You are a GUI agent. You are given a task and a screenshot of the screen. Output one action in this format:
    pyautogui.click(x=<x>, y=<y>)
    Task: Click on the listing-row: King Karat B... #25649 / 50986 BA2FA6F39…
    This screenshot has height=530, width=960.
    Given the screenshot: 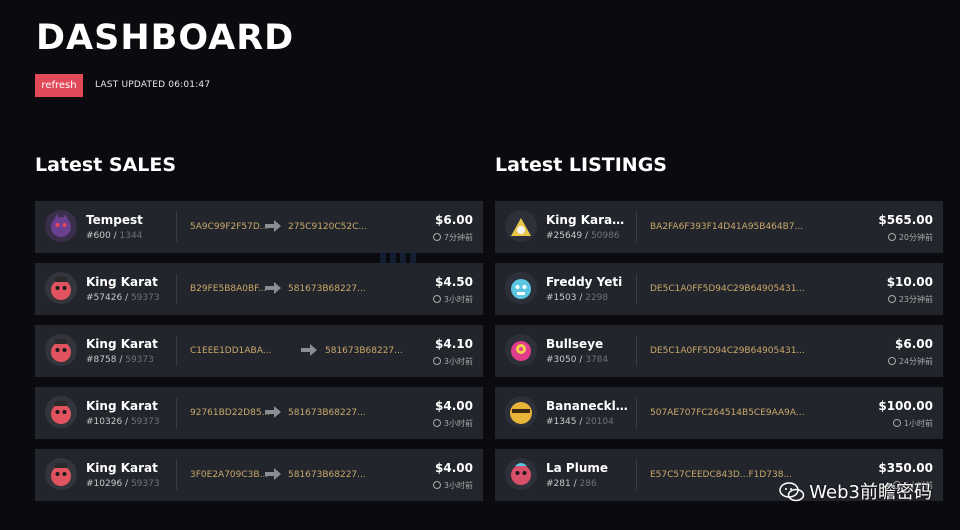 What is the action you would take?
    pyautogui.click(x=719, y=227)
    